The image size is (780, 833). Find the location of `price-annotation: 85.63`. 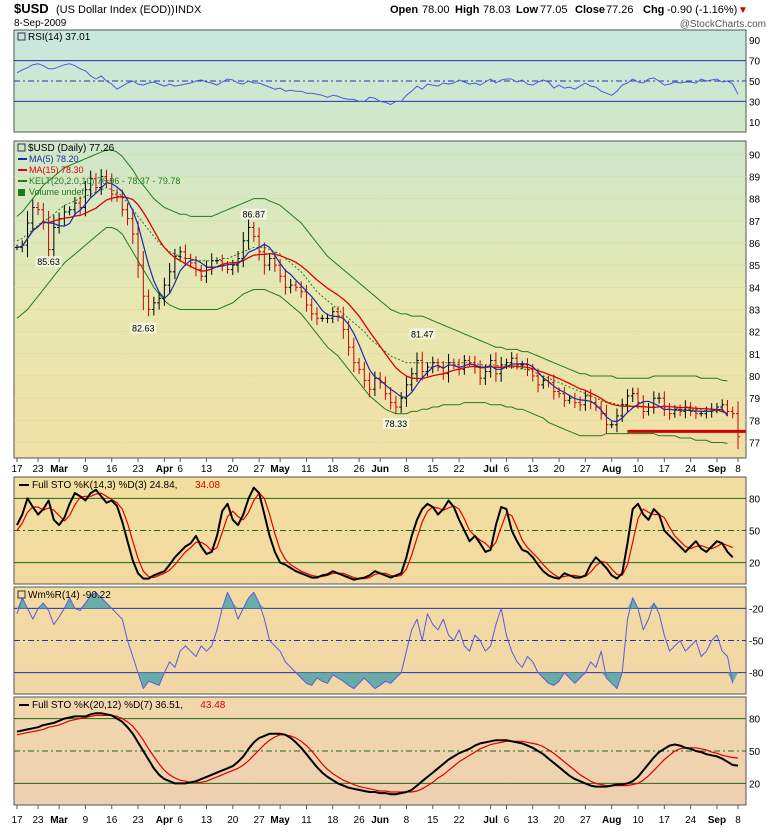

price-annotation: 85.63 is located at coordinates (48, 262).